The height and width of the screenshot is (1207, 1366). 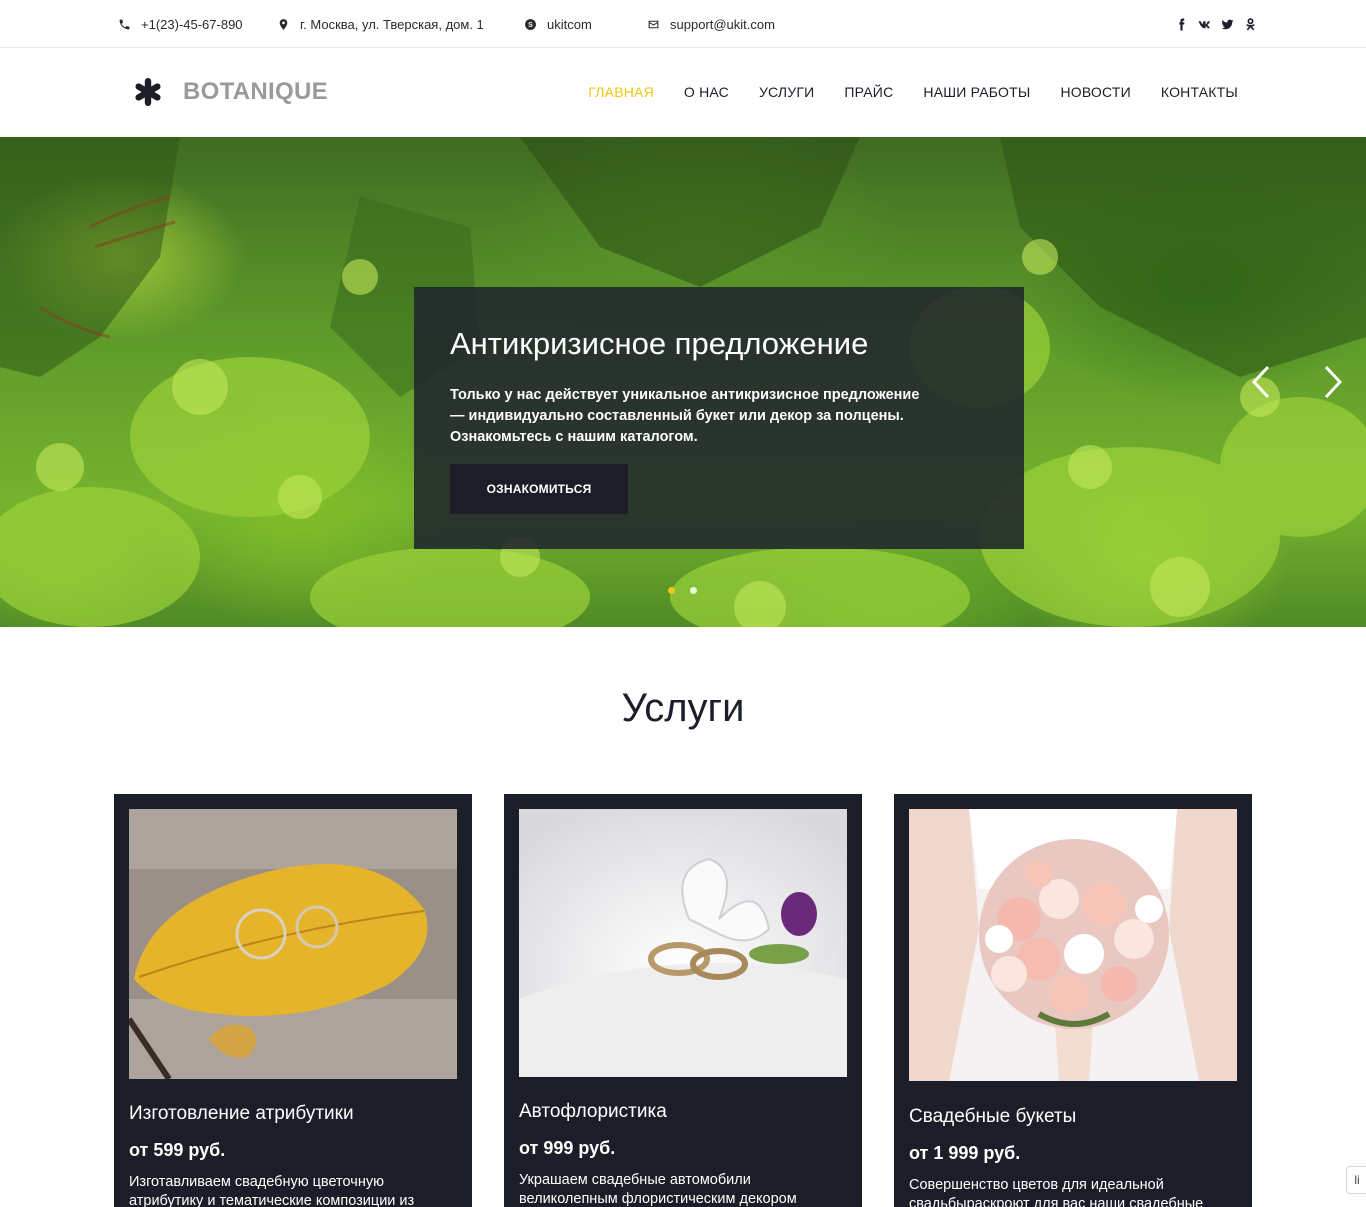 What do you see at coordinates (255, 91) in the screenshot?
I see `logo-text: BOTANIQUE` at bounding box center [255, 91].